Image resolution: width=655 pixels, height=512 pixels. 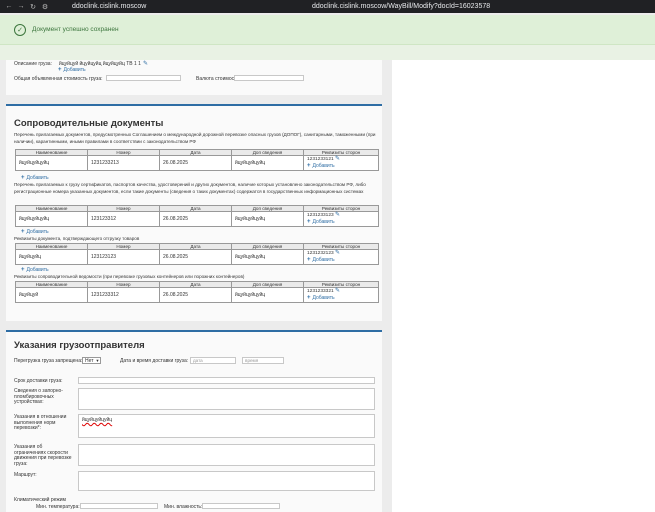 What do you see at coordinates (97, 420) in the screenshot?
I see `mass-value: йцуйцуйцуйц` at bounding box center [97, 420].